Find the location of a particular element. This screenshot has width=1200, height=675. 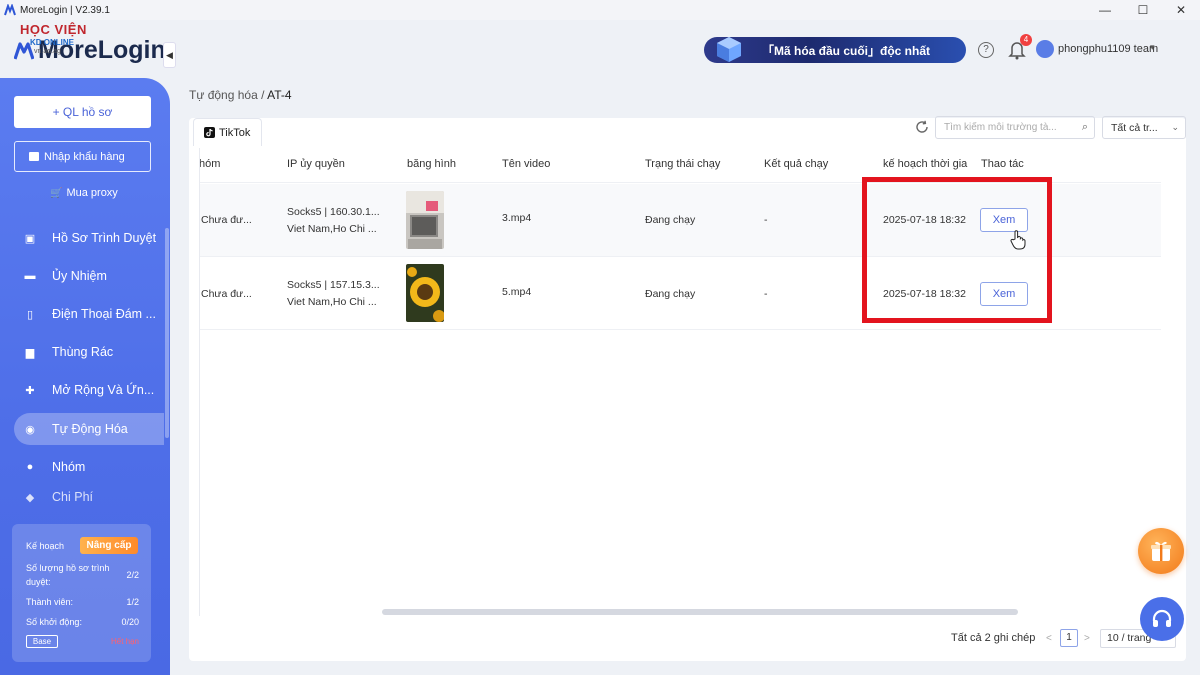

import-label: Nhập khẩu hàng is located at coordinates (84, 156).